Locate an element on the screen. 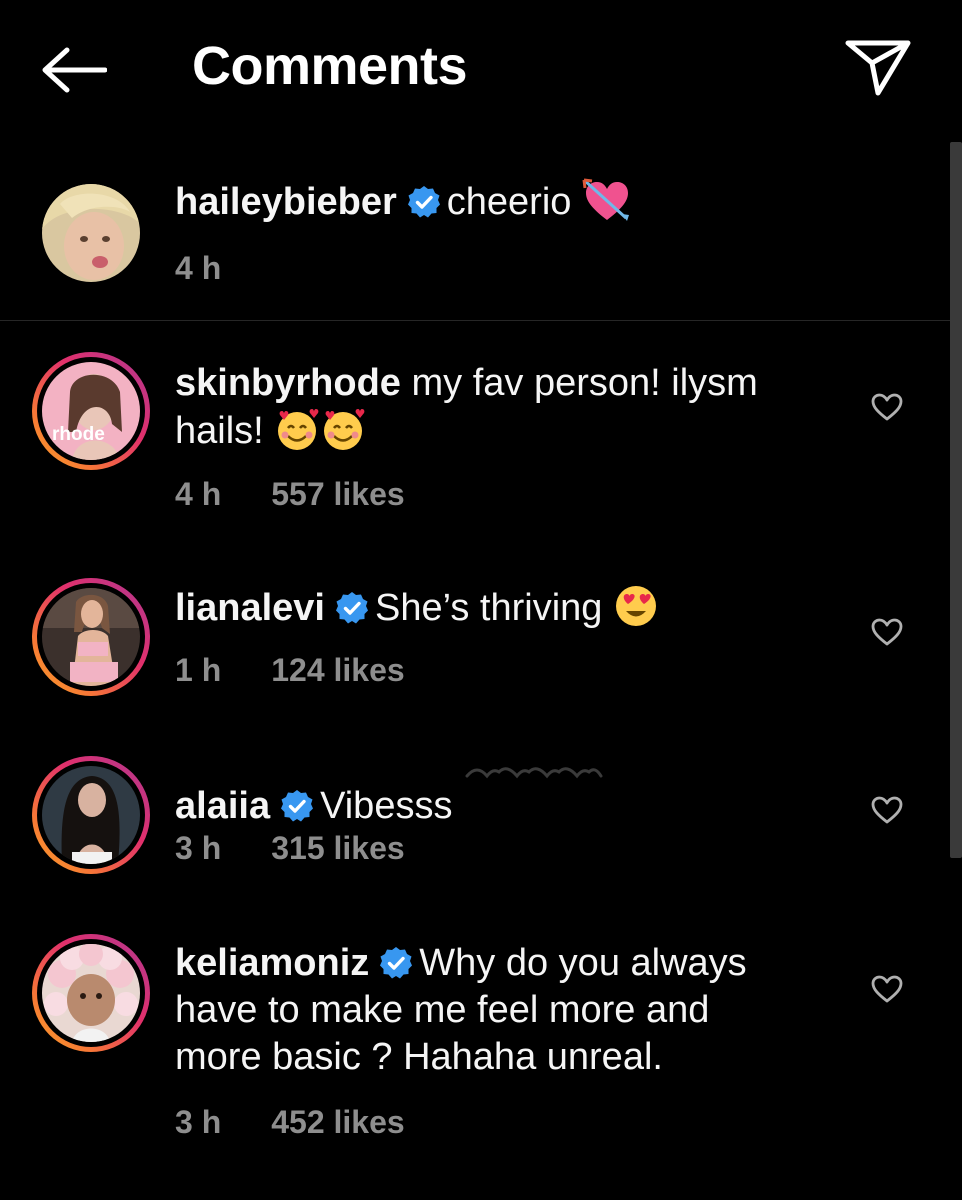  avatar-image: rhode is located at coordinates (91, 411).